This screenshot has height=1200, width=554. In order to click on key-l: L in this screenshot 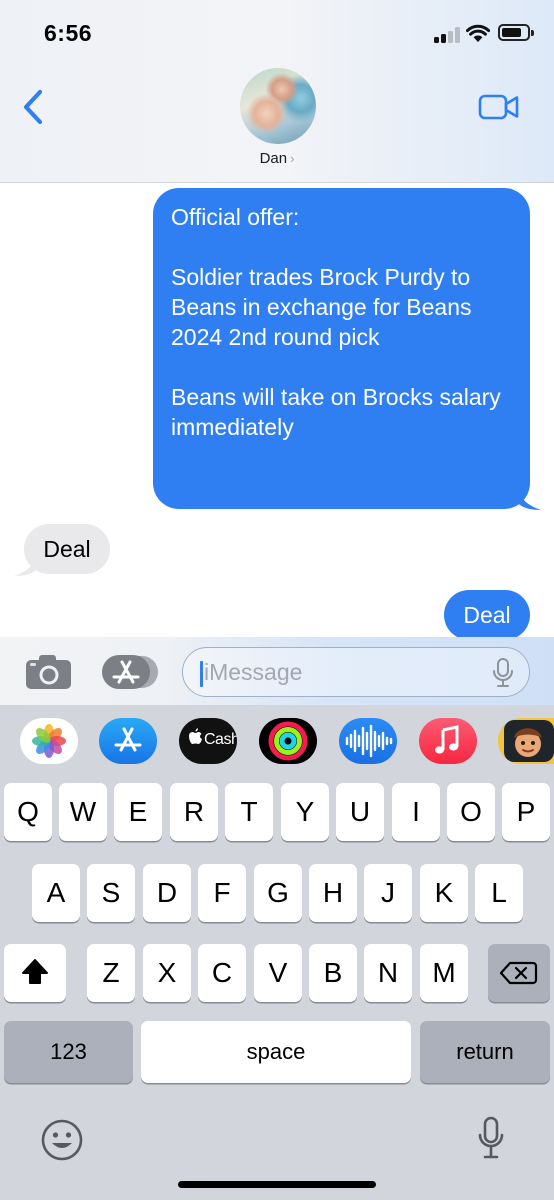, I will do `click(499, 893)`.